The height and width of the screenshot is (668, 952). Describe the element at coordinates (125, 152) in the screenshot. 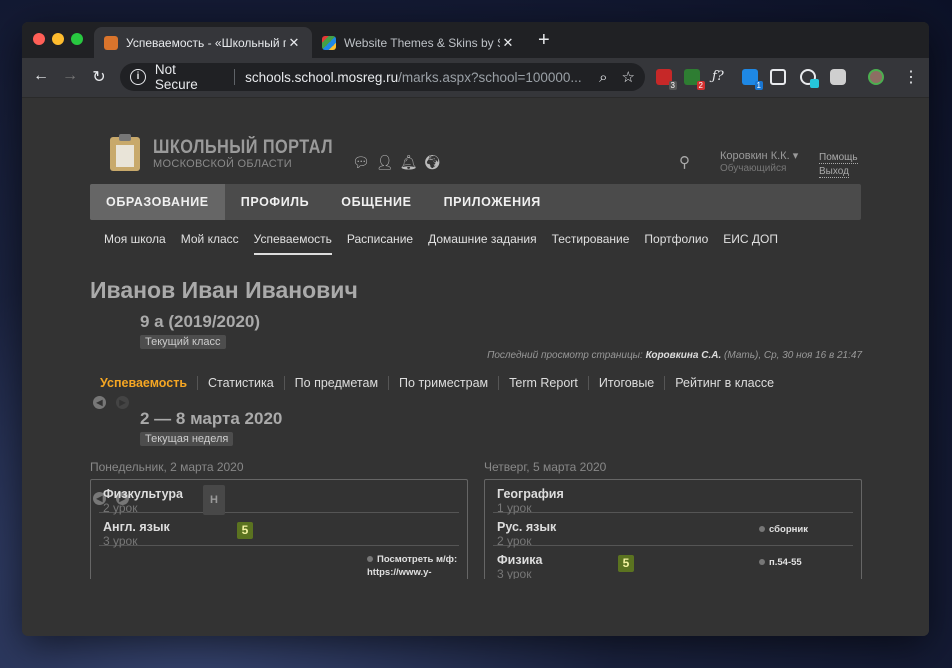

I see `clipboard-logo-icon` at that location.